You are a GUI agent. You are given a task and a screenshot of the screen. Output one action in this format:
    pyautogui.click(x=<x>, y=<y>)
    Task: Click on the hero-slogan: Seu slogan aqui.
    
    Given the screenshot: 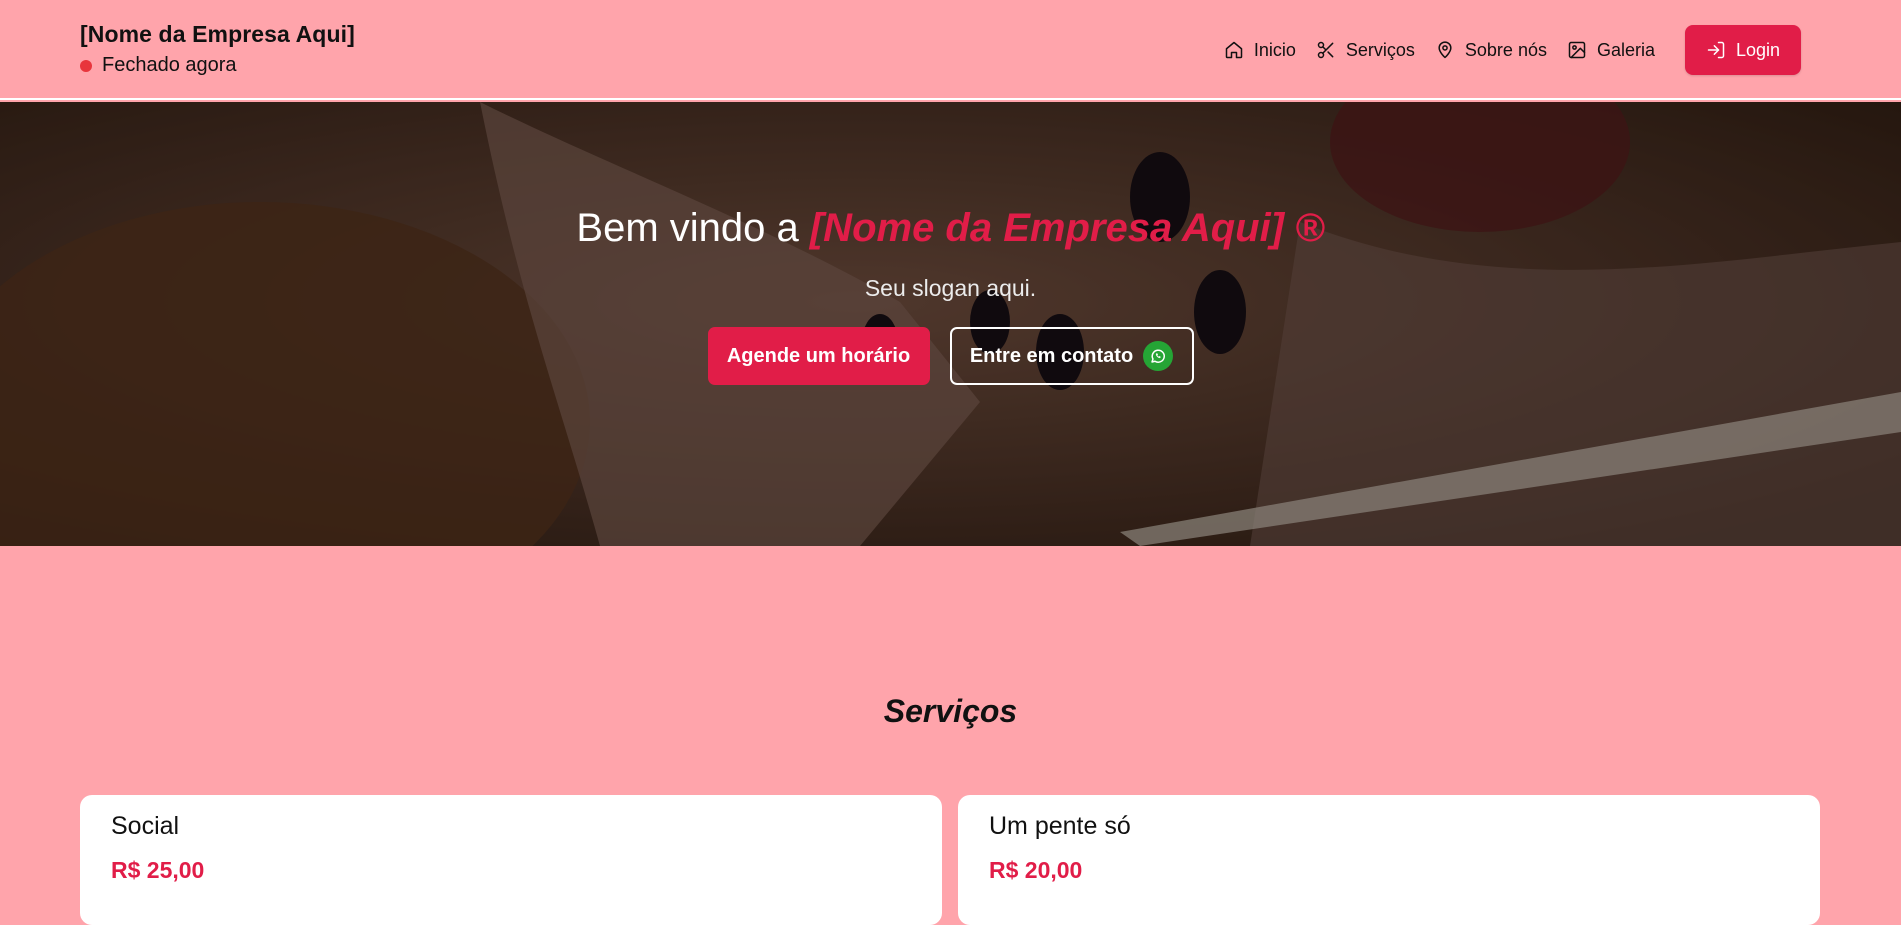 What is the action you would take?
    pyautogui.click(x=950, y=288)
    